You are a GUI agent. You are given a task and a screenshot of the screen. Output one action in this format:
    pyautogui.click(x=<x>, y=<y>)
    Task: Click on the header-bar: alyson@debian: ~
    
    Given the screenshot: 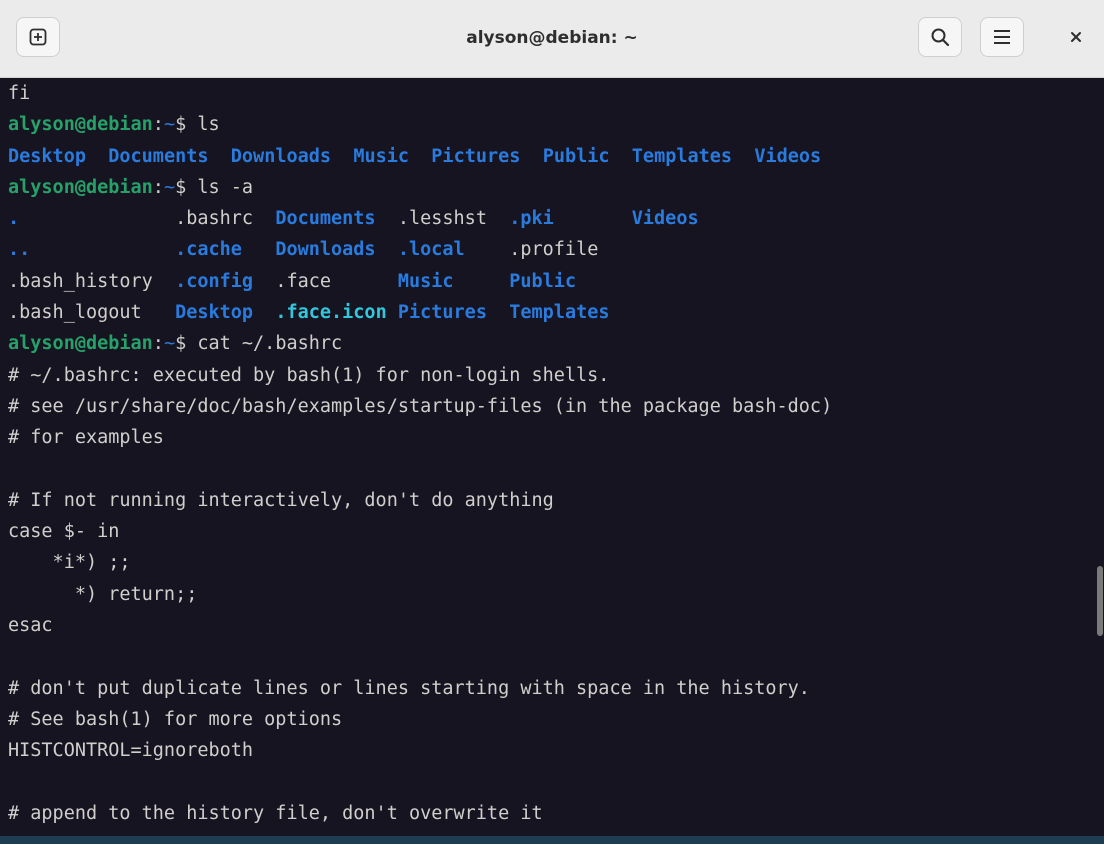 What is the action you would take?
    pyautogui.click(x=552, y=39)
    